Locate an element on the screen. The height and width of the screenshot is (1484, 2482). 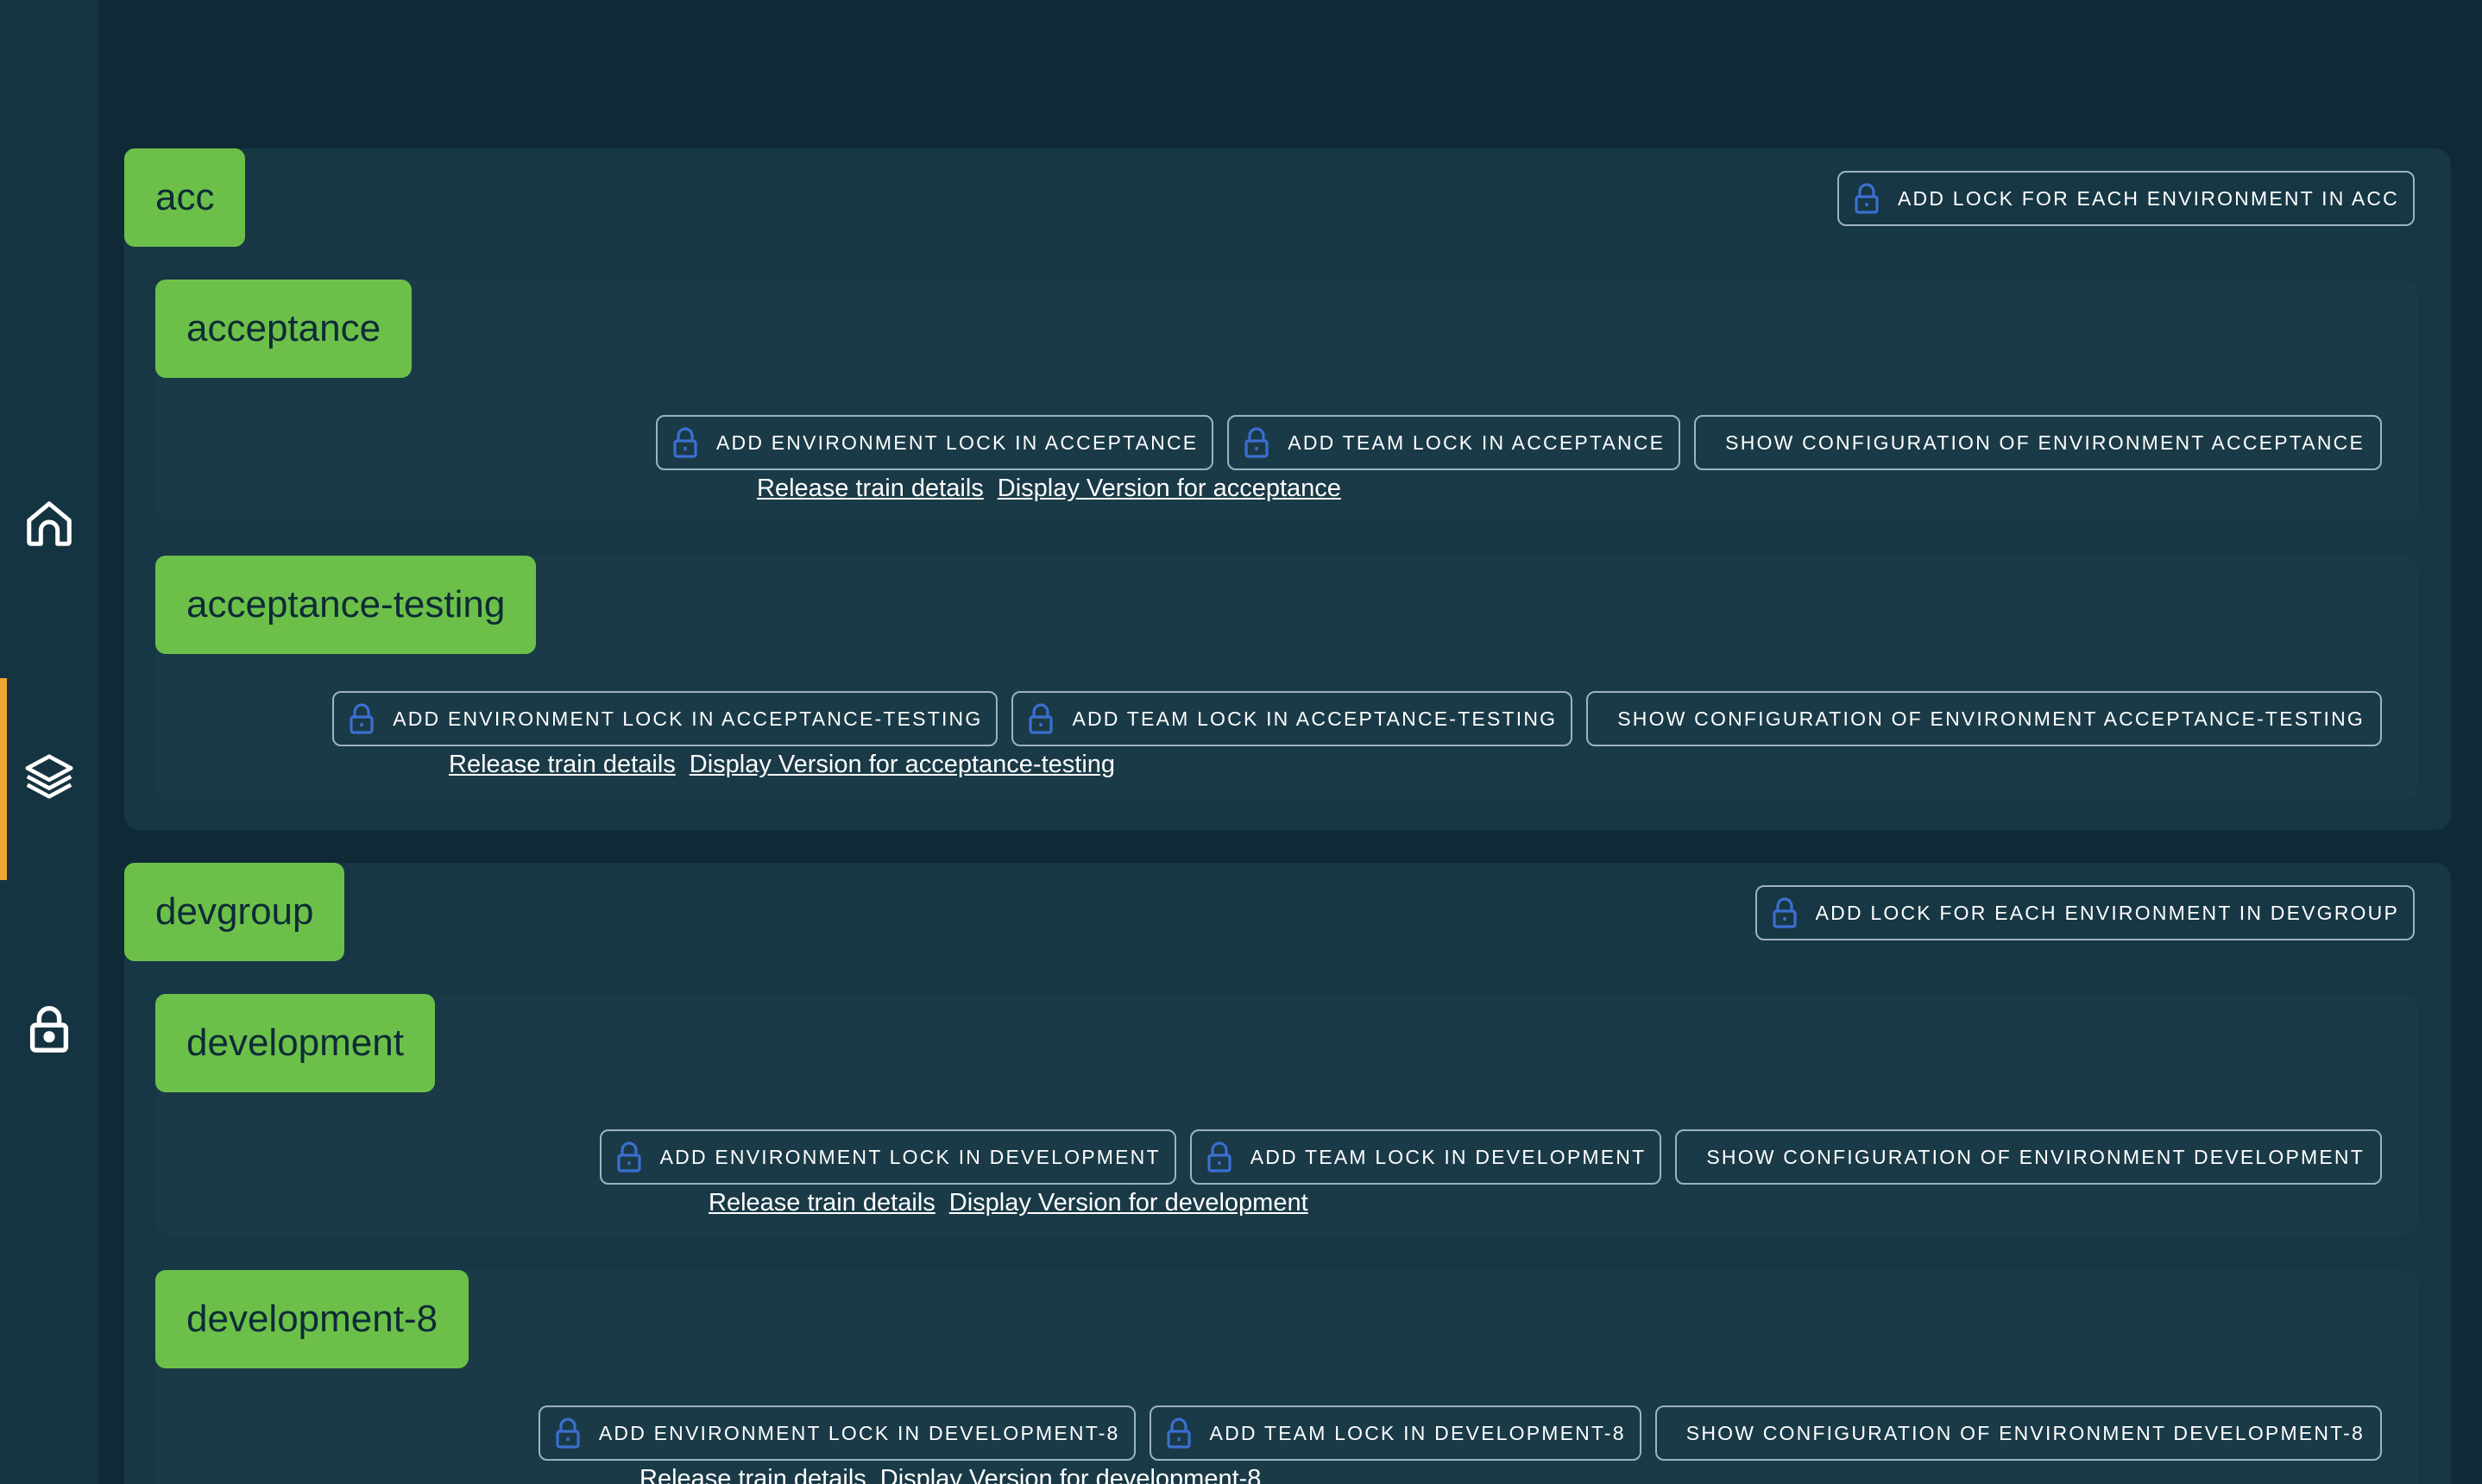
add-team-lock-button: ADD TEAM LOCK IN DEVELOPMENT-8 is located at coordinates (1395, 1433).